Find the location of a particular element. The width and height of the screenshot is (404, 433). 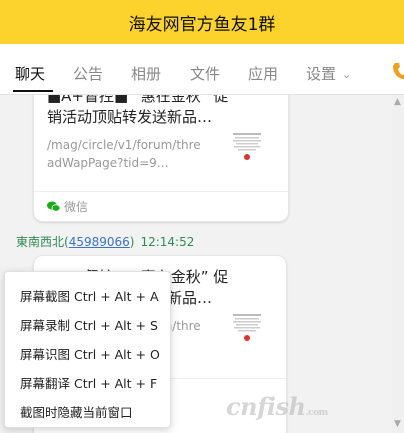

watermark-text: cnfish is located at coordinates (266, 406).